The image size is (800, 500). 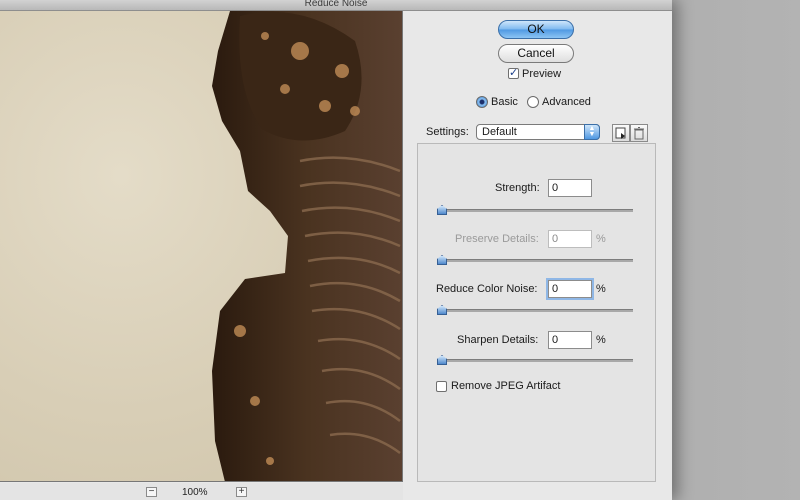 What do you see at coordinates (542, 74) in the screenshot?
I see `preview-label: Preview` at bounding box center [542, 74].